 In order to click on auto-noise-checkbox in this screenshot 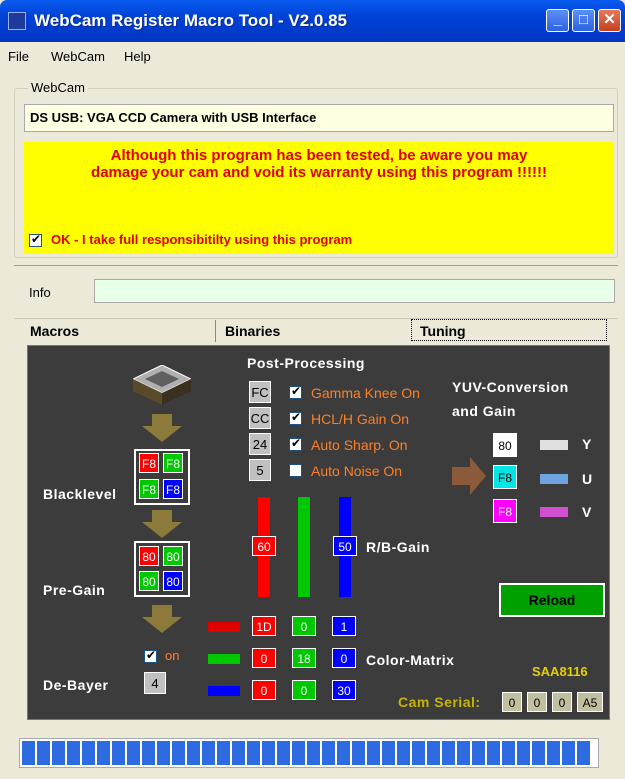, I will do `click(295, 470)`.